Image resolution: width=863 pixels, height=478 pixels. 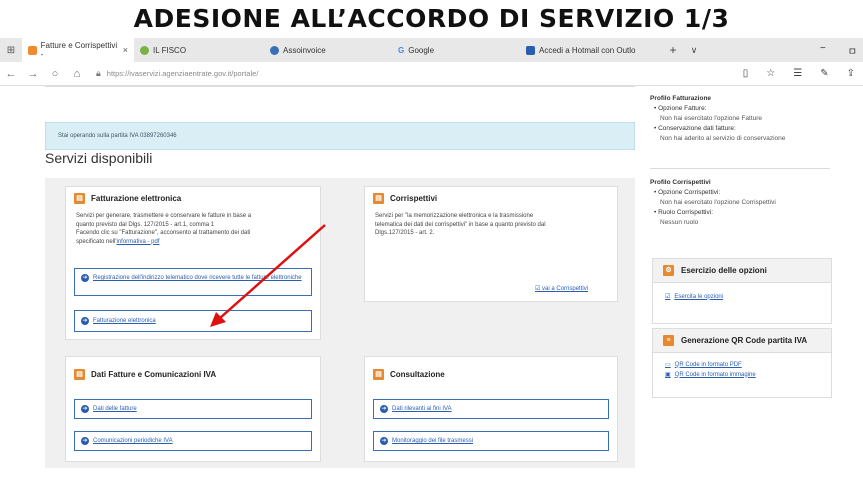 What do you see at coordinates (154, 374) in the screenshot?
I see `card-title: Dati Fatture e Comunicazioni IVA` at bounding box center [154, 374].